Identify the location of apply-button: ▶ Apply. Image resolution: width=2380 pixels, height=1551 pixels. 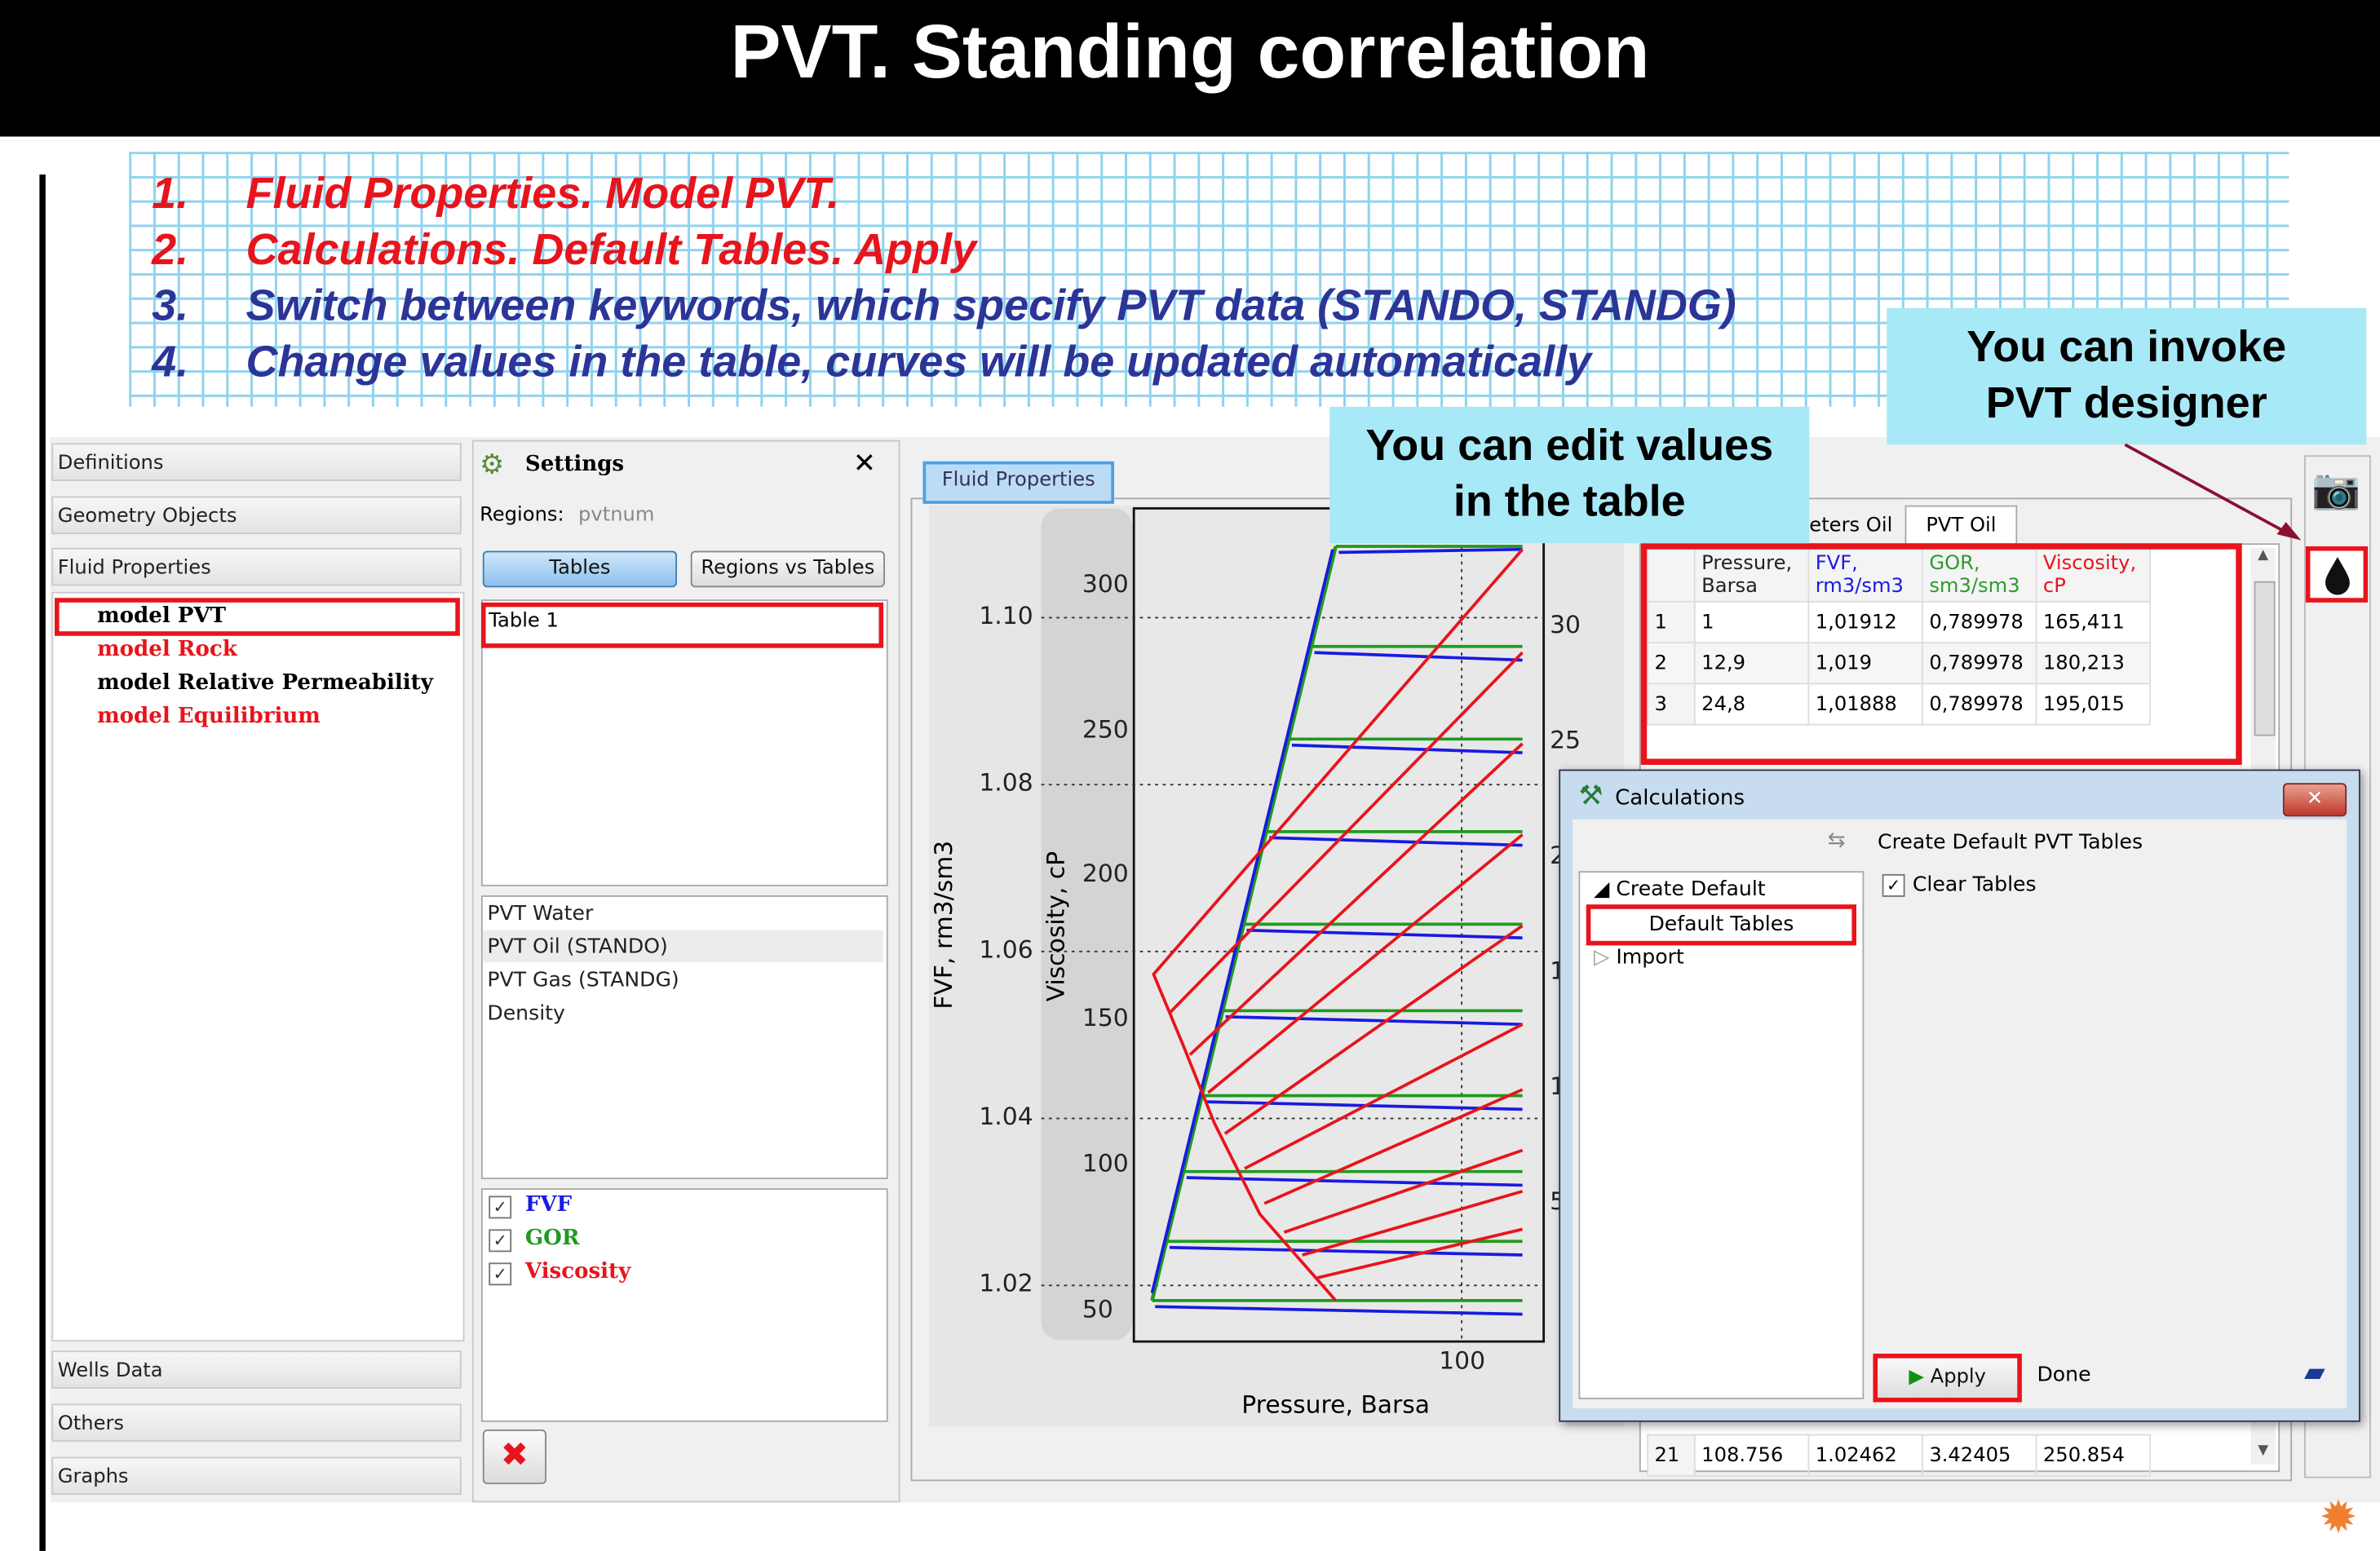
(1947, 1379).